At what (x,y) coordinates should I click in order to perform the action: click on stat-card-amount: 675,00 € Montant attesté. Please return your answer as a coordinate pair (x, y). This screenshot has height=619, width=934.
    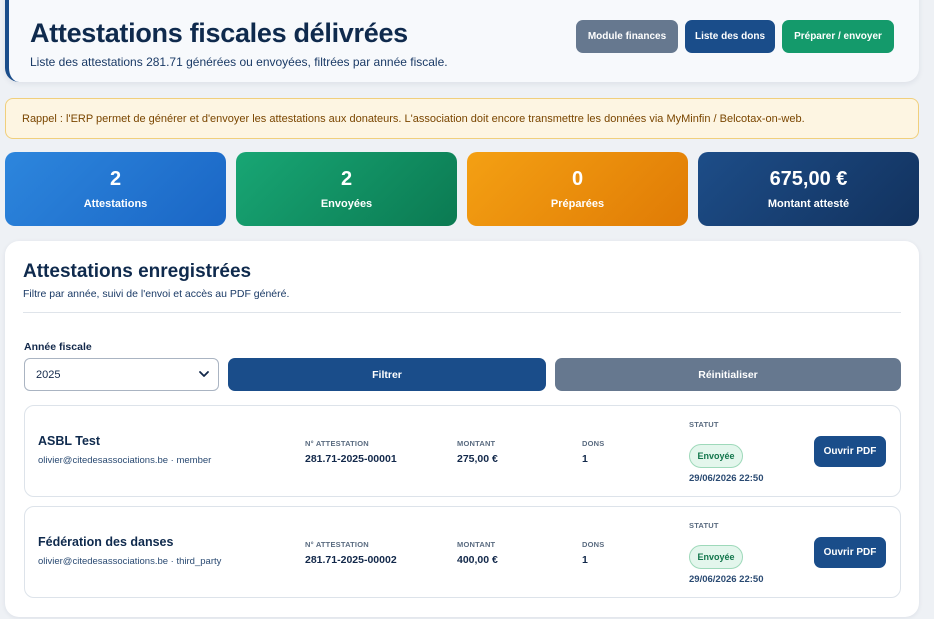
    Looking at the image, I should click on (808, 189).